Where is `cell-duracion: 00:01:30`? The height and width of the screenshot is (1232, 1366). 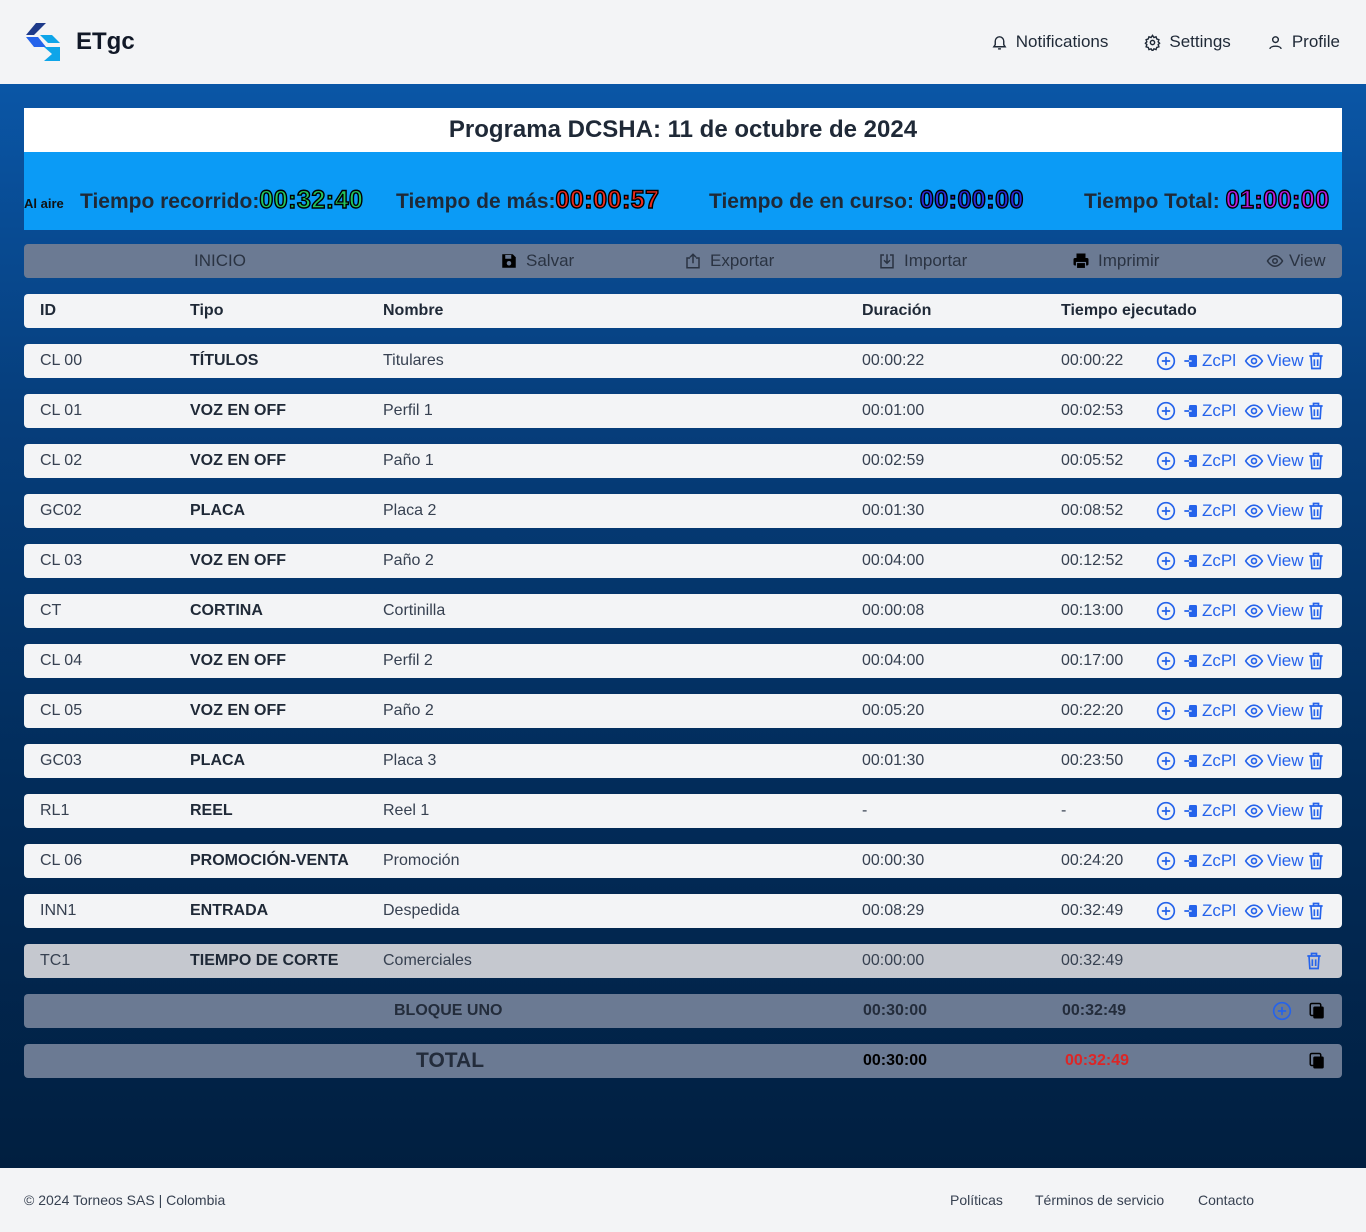
cell-duracion: 00:01:30 is located at coordinates (893, 760).